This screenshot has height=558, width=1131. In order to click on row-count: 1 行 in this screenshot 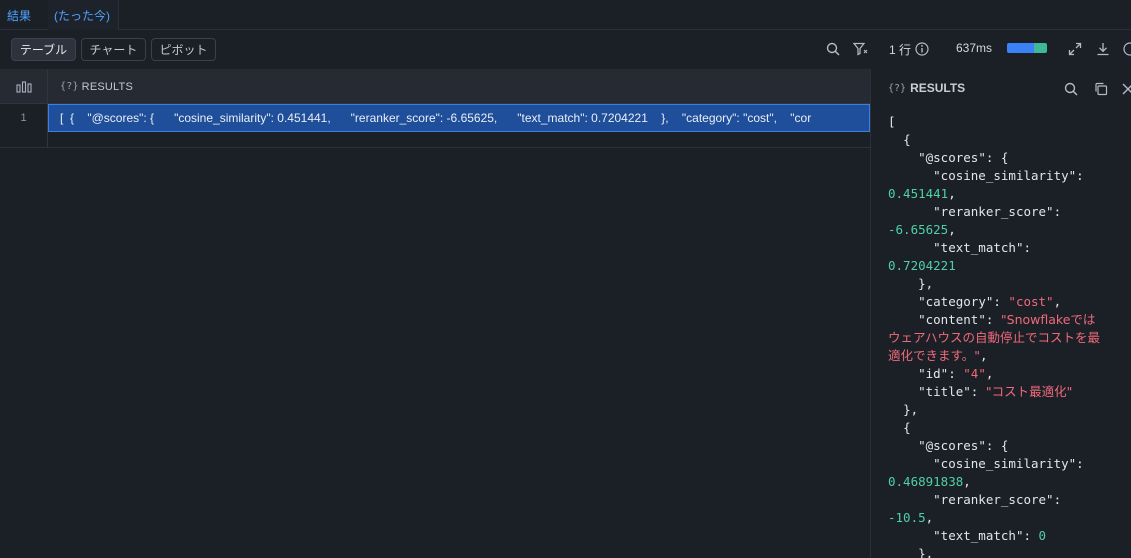, I will do `click(900, 50)`.